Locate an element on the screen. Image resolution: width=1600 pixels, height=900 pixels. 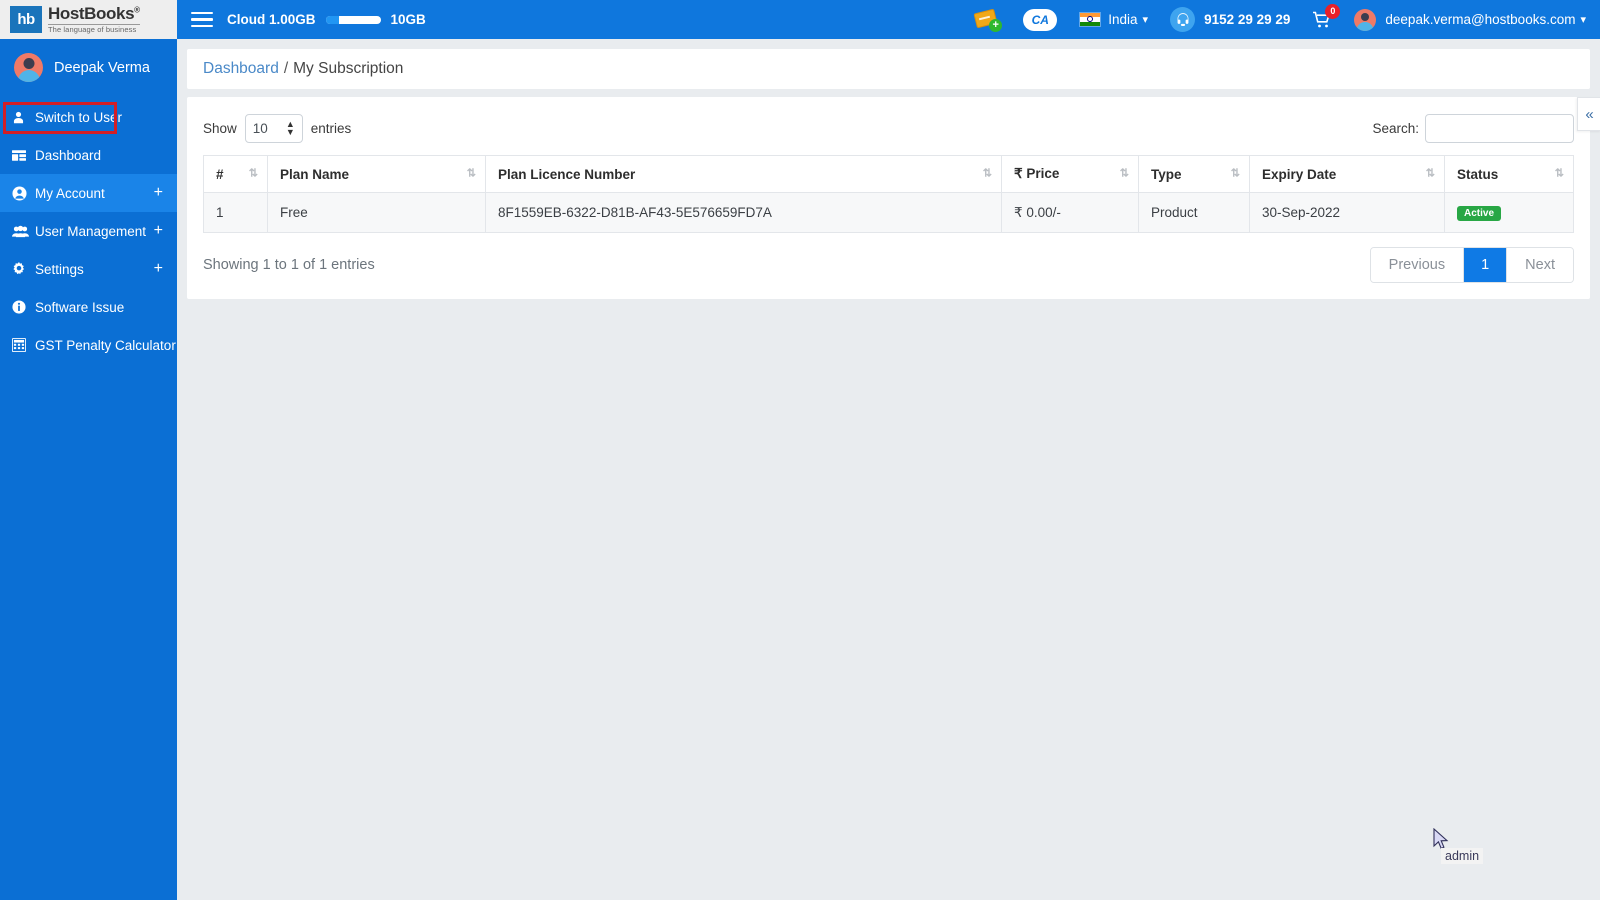
logo-tagline: The language of business is located at coordinates (94, 29).